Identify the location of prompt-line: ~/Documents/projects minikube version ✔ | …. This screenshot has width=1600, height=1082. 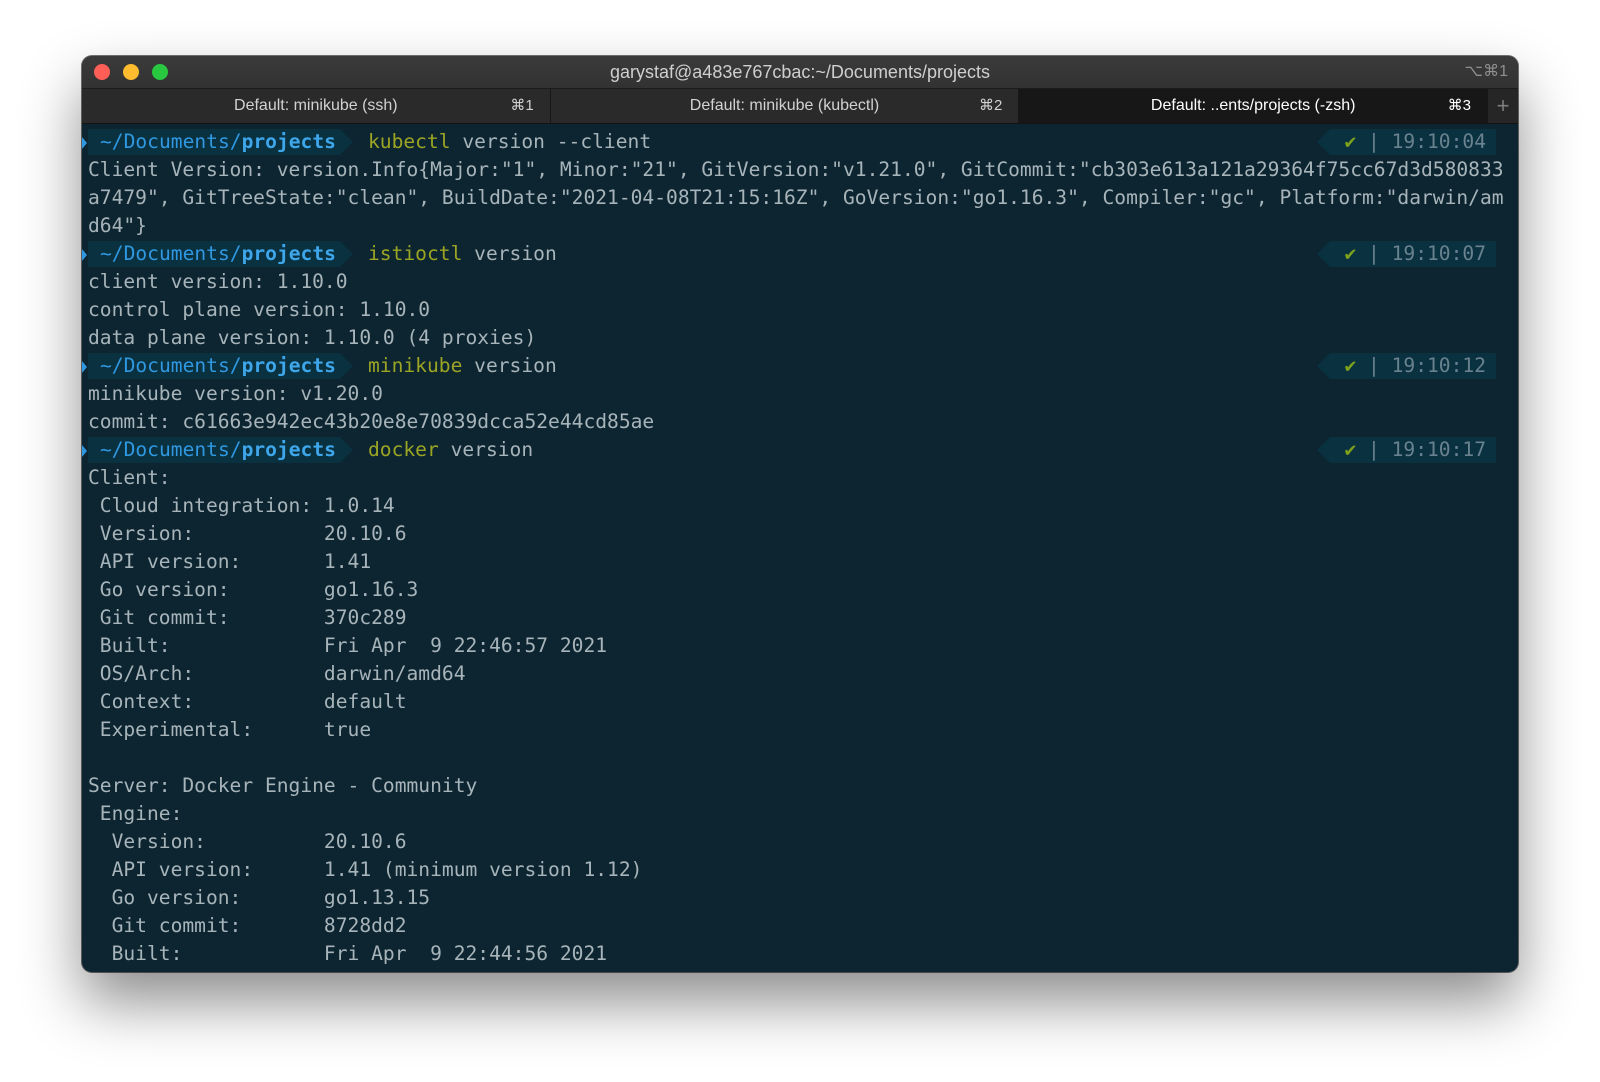
(797, 366).